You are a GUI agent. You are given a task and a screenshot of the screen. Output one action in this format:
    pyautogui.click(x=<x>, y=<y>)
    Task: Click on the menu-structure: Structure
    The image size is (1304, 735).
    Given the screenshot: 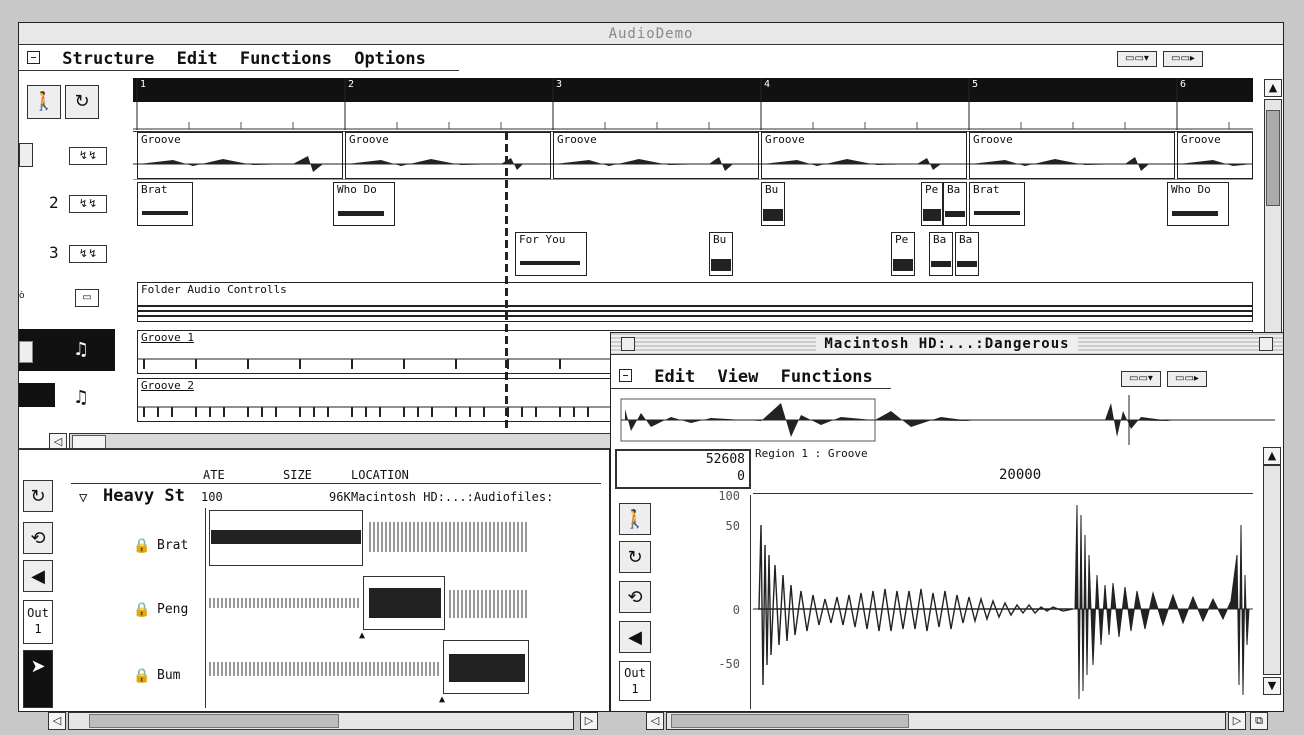 What is the action you would take?
    pyautogui.click(x=108, y=59)
    